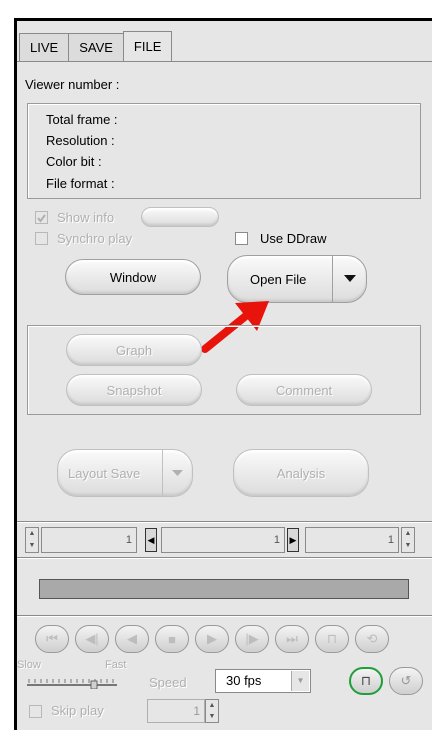  I want to click on skip-end-icon: ⏭, so click(292, 639).